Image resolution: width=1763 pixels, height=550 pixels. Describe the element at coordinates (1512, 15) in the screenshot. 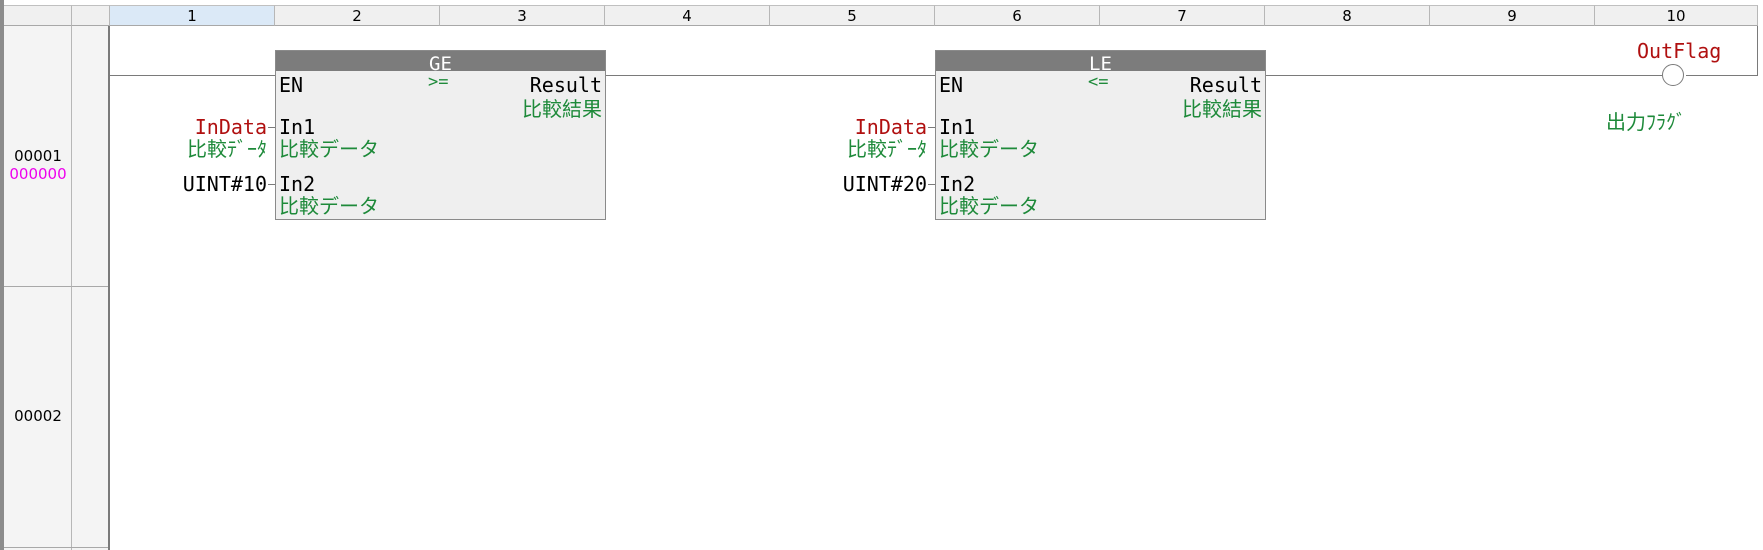

I see `column-header-9: 9` at that location.